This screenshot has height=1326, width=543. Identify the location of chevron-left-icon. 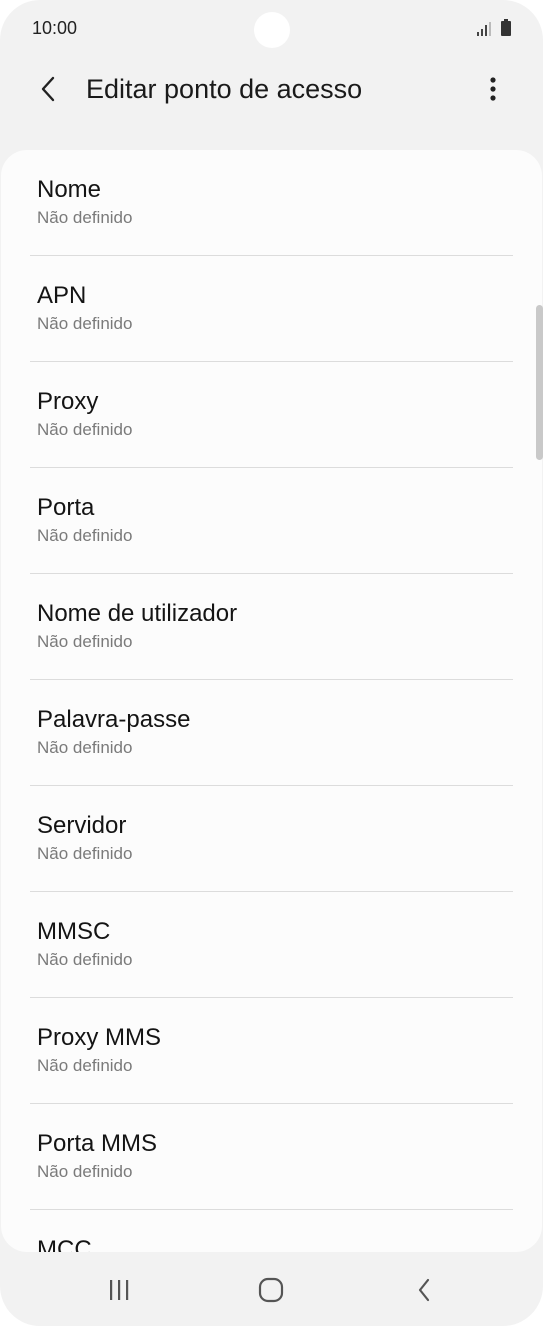
(48, 89).